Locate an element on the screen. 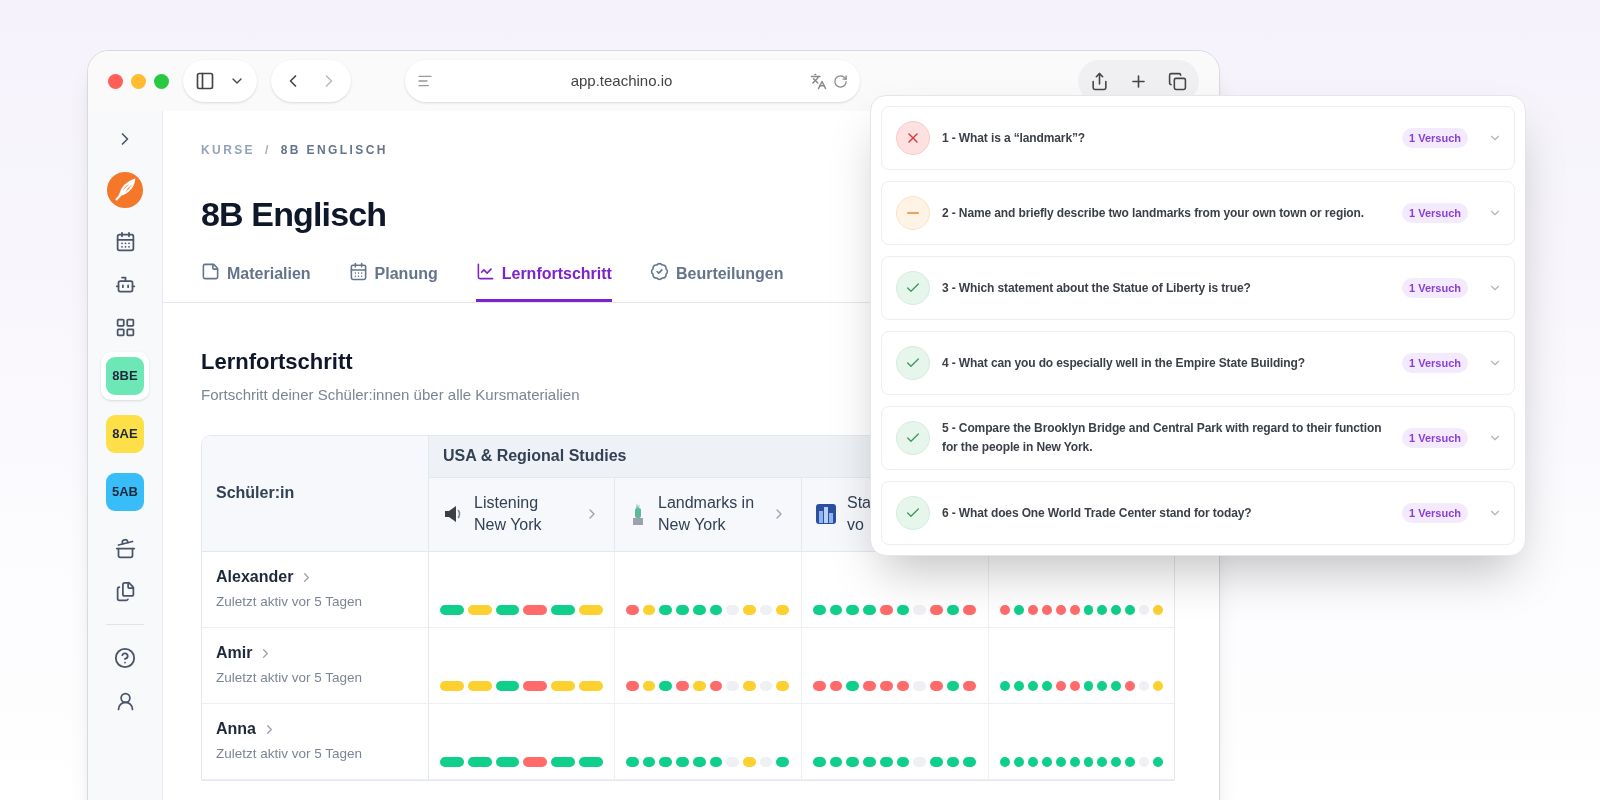  badge-check-icon is located at coordinates (659, 271).